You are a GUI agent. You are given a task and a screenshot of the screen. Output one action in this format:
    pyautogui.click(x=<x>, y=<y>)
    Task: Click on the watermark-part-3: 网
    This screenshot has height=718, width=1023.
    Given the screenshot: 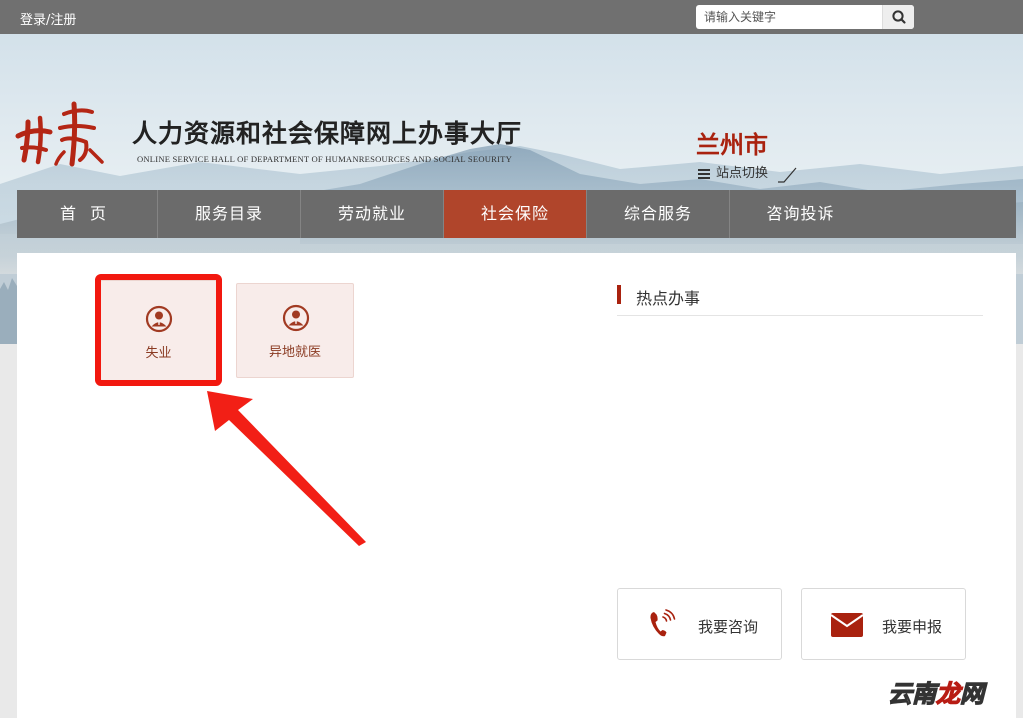 What is the action you would take?
    pyautogui.click(x=971, y=693)
    